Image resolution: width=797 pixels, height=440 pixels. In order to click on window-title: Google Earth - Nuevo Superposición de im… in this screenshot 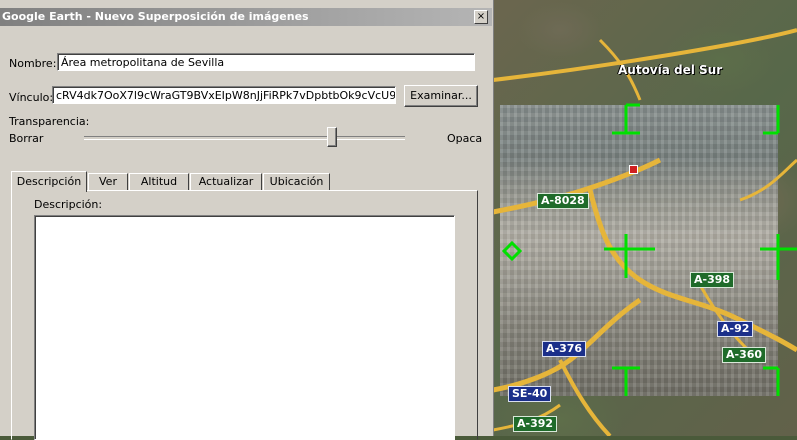, I will do `click(155, 16)`.